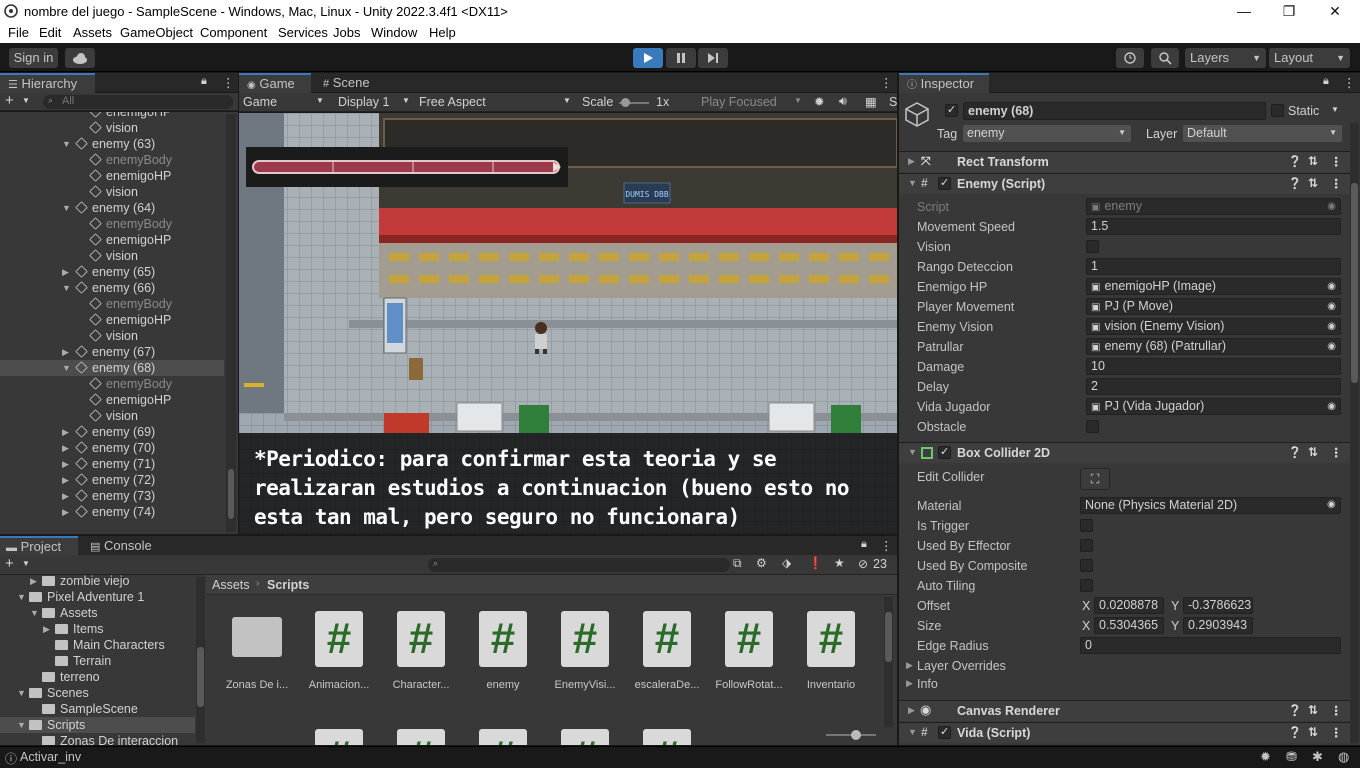  What do you see at coordinates (97, 709) in the screenshot?
I see `project-tree-item: SampleScene` at bounding box center [97, 709].